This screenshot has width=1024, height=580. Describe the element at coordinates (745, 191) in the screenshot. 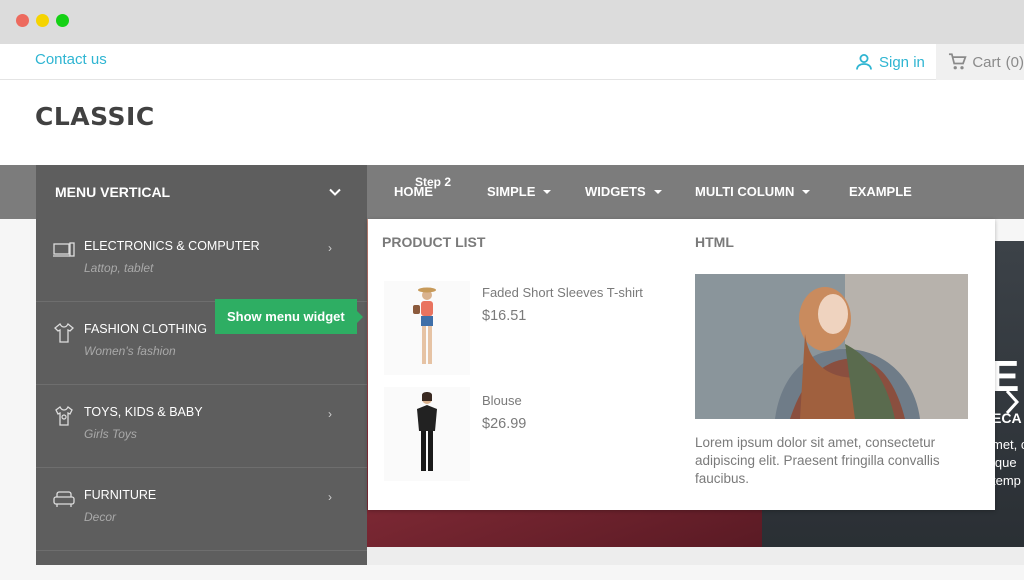

I see `nav-multi-column-label: MULTI COLUMN` at that location.